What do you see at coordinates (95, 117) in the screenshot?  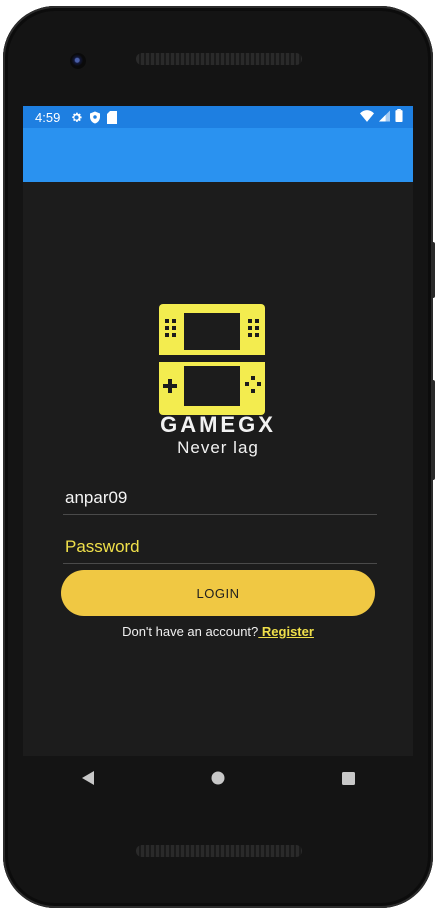 I see `shield-icon` at bounding box center [95, 117].